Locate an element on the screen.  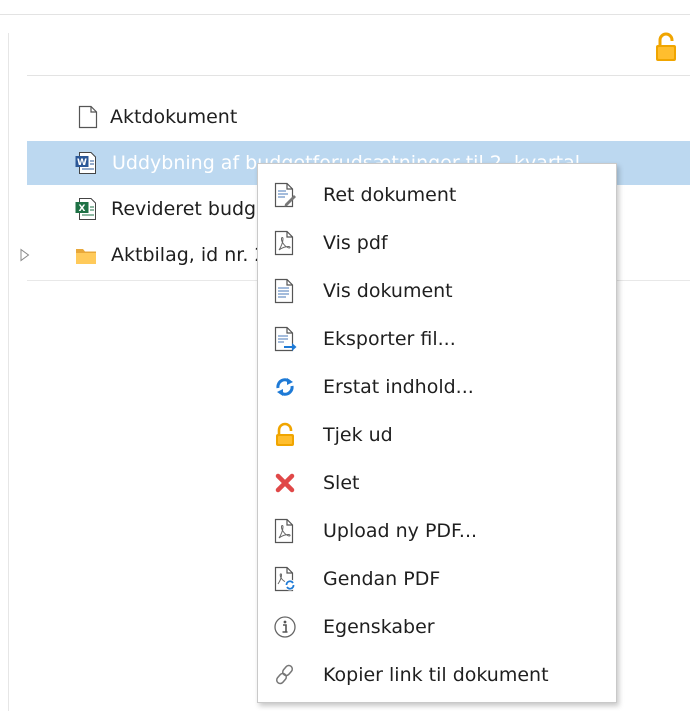
tree-row-aktdokument: Aktdokument is located at coordinates (358, 117).